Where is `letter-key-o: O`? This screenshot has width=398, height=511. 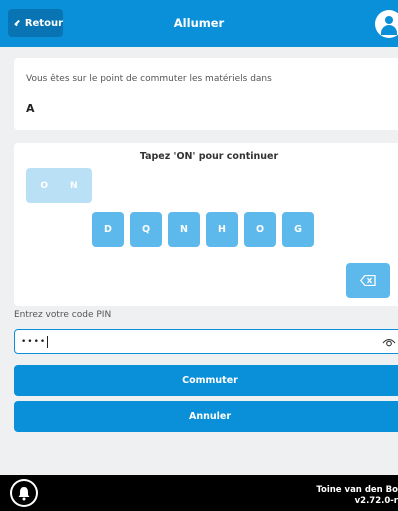
letter-key-o: O is located at coordinates (260, 229).